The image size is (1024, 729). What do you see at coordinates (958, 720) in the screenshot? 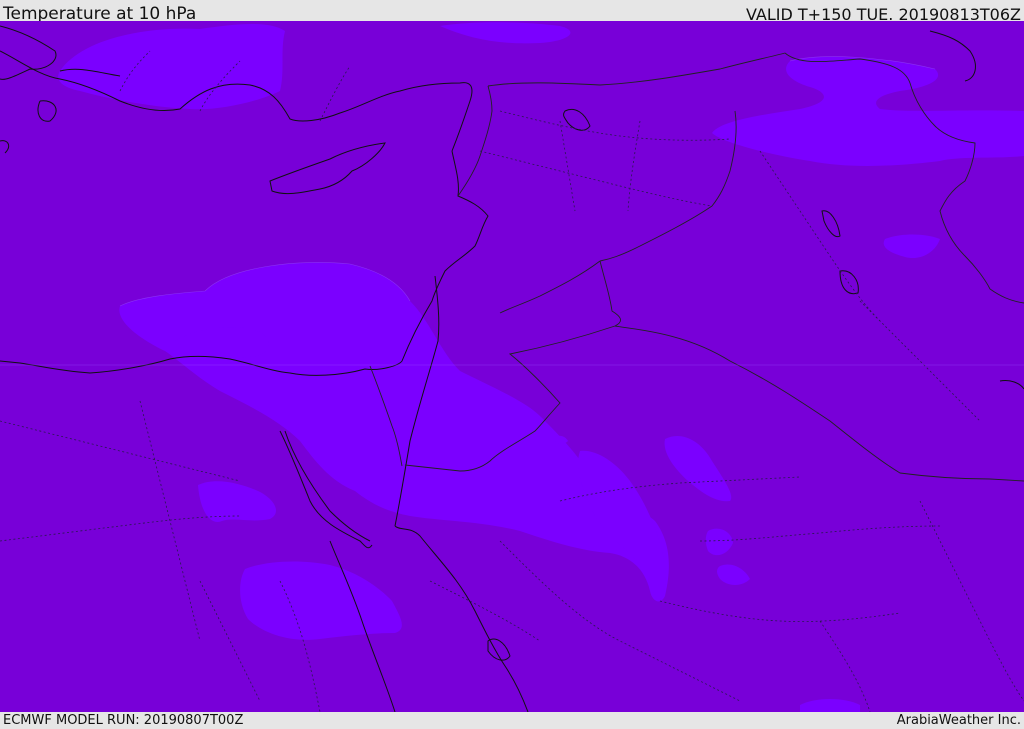
I see `credit-label: ArabiaWeather Inc.` at bounding box center [958, 720].